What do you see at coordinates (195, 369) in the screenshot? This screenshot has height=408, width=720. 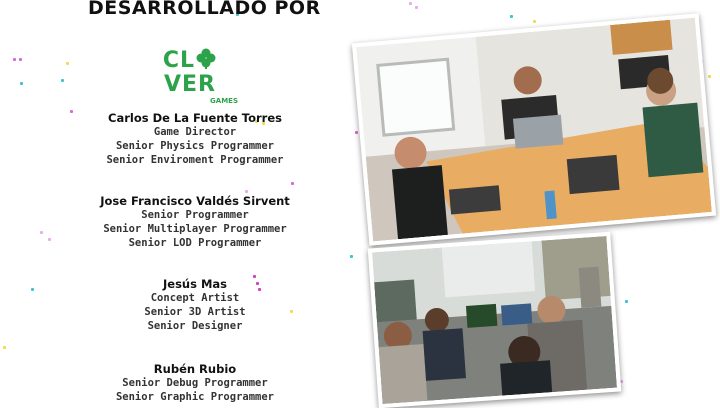 I see `member-name: Rubén Rubio` at bounding box center [195, 369].